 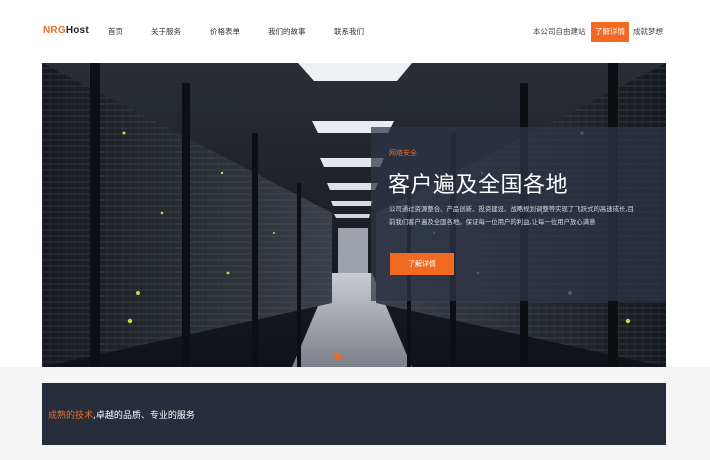 I want to click on brand-logo: NRGHost, so click(x=66, y=30).